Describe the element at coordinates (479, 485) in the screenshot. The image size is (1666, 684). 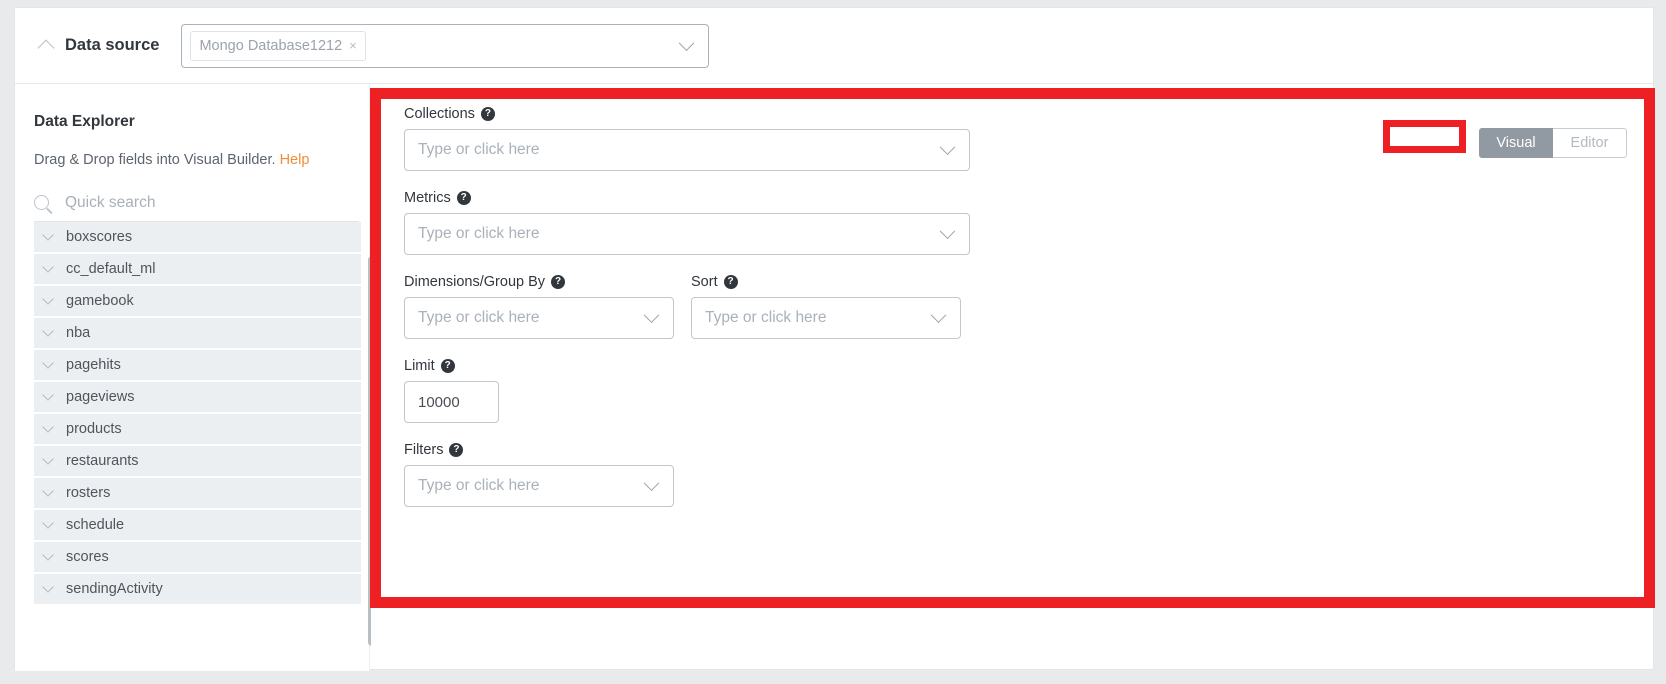
I see `filters-placeholder: Type or click here` at that location.